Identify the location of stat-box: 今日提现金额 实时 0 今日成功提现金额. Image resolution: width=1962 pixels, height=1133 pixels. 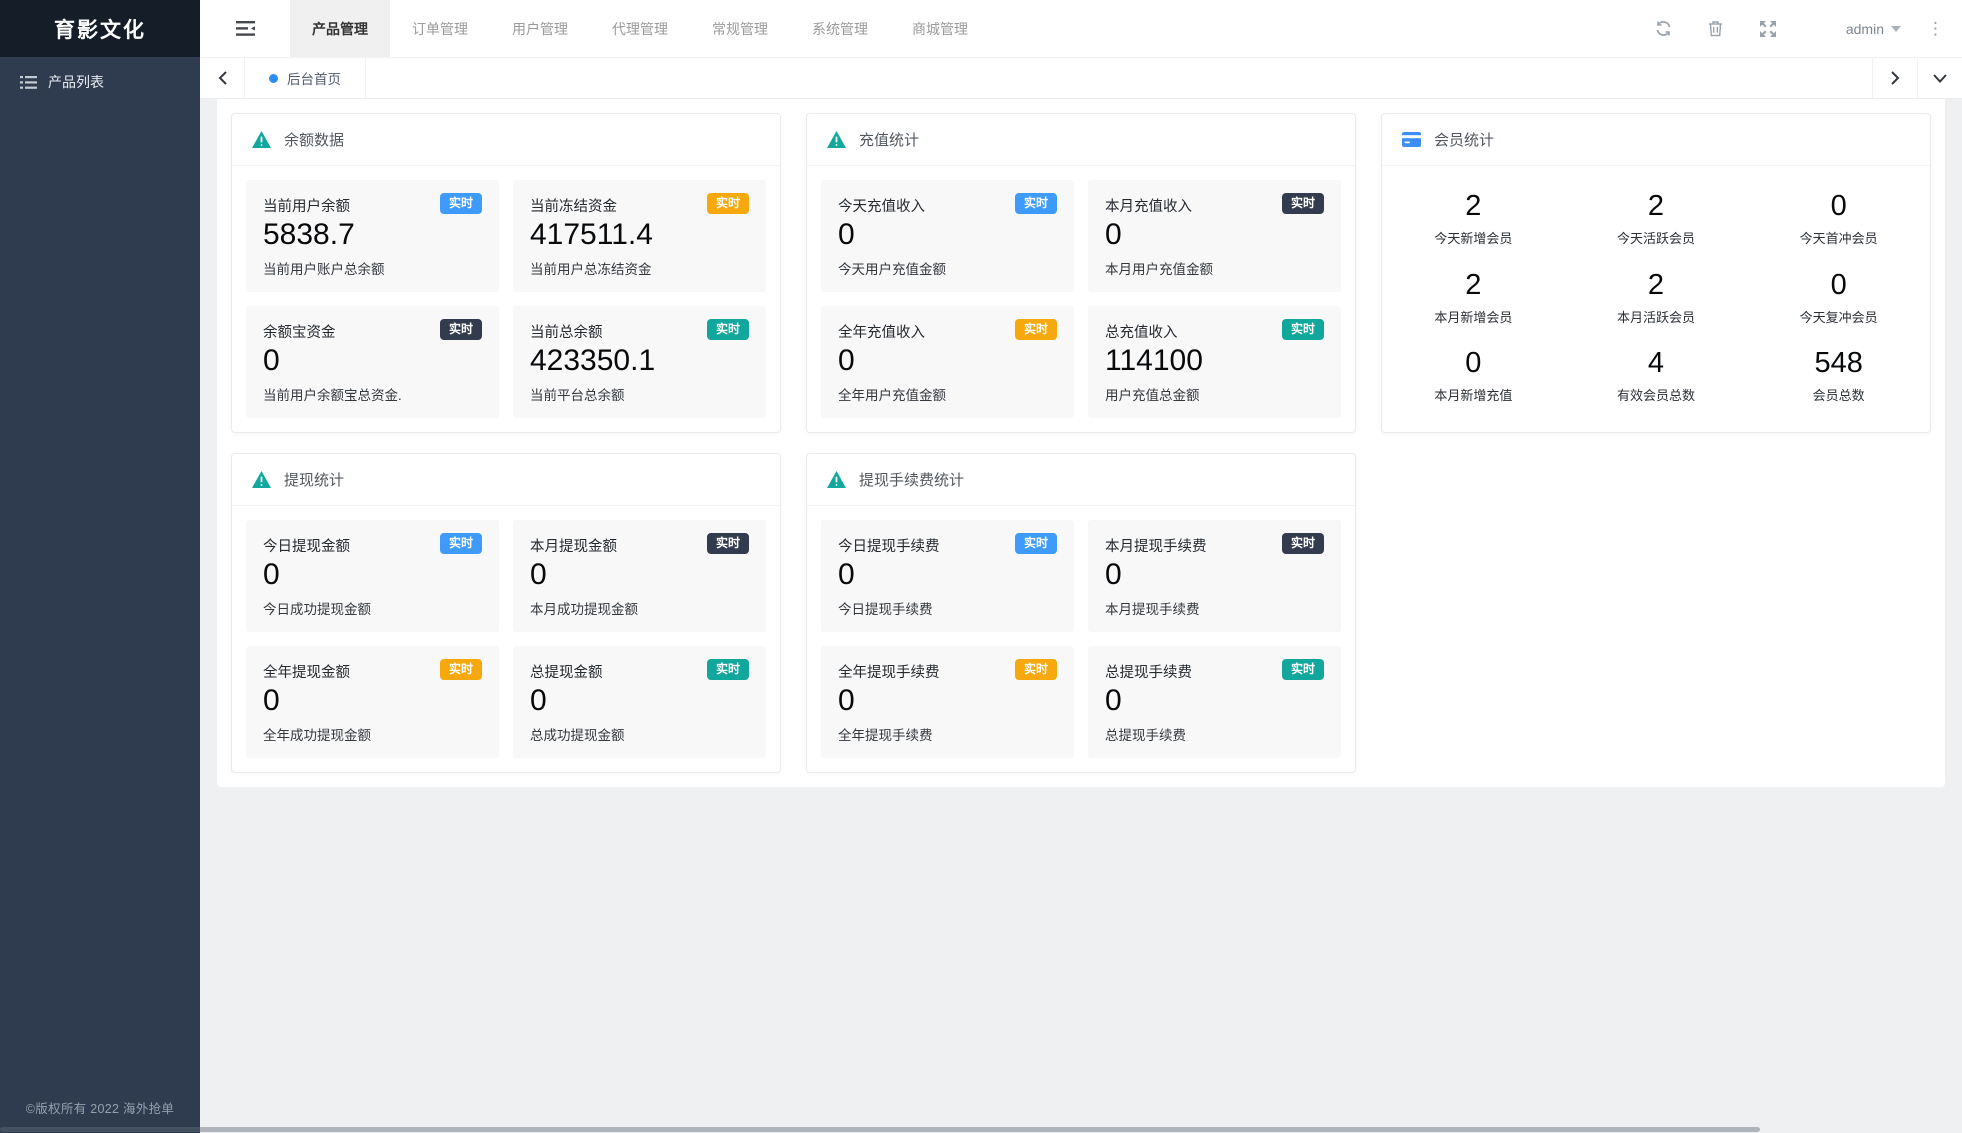
(372, 576).